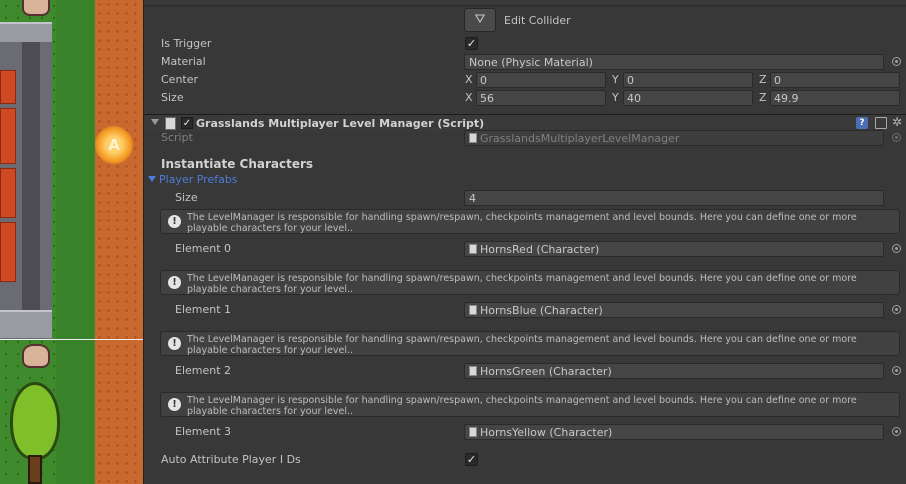 This screenshot has height=484, width=906. What do you see at coordinates (763, 97) in the screenshot?
I see `size-z-label: Z` at bounding box center [763, 97].